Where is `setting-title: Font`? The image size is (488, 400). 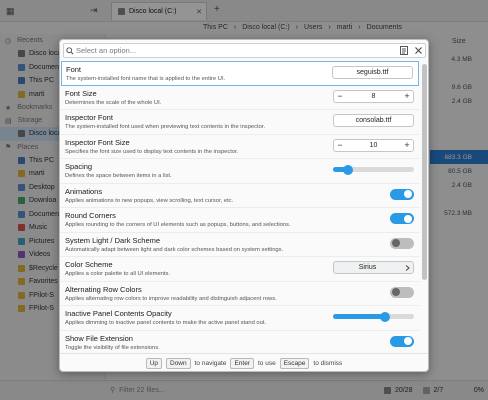
setting-title: Font is located at coordinates (74, 69).